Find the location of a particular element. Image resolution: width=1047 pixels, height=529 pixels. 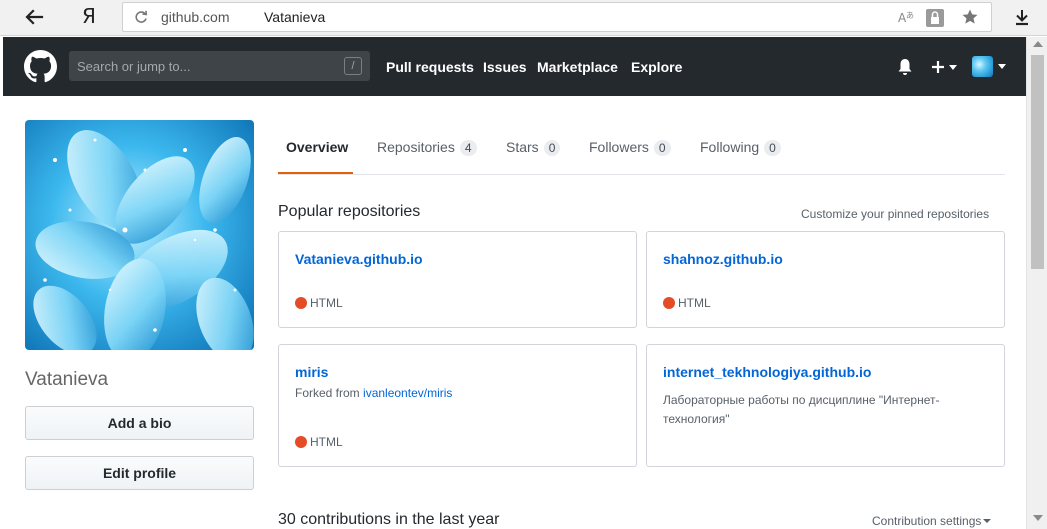

left-arrow-icon is located at coordinates (34, 17).